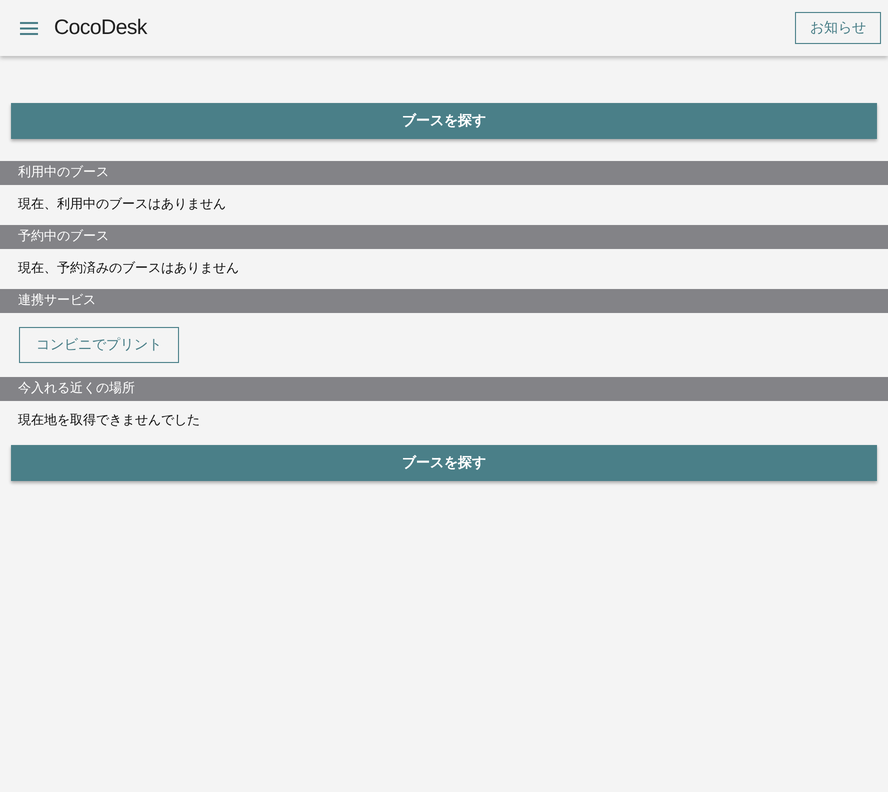  Describe the element at coordinates (29, 28) in the screenshot. I see `menu-icon` at that location.